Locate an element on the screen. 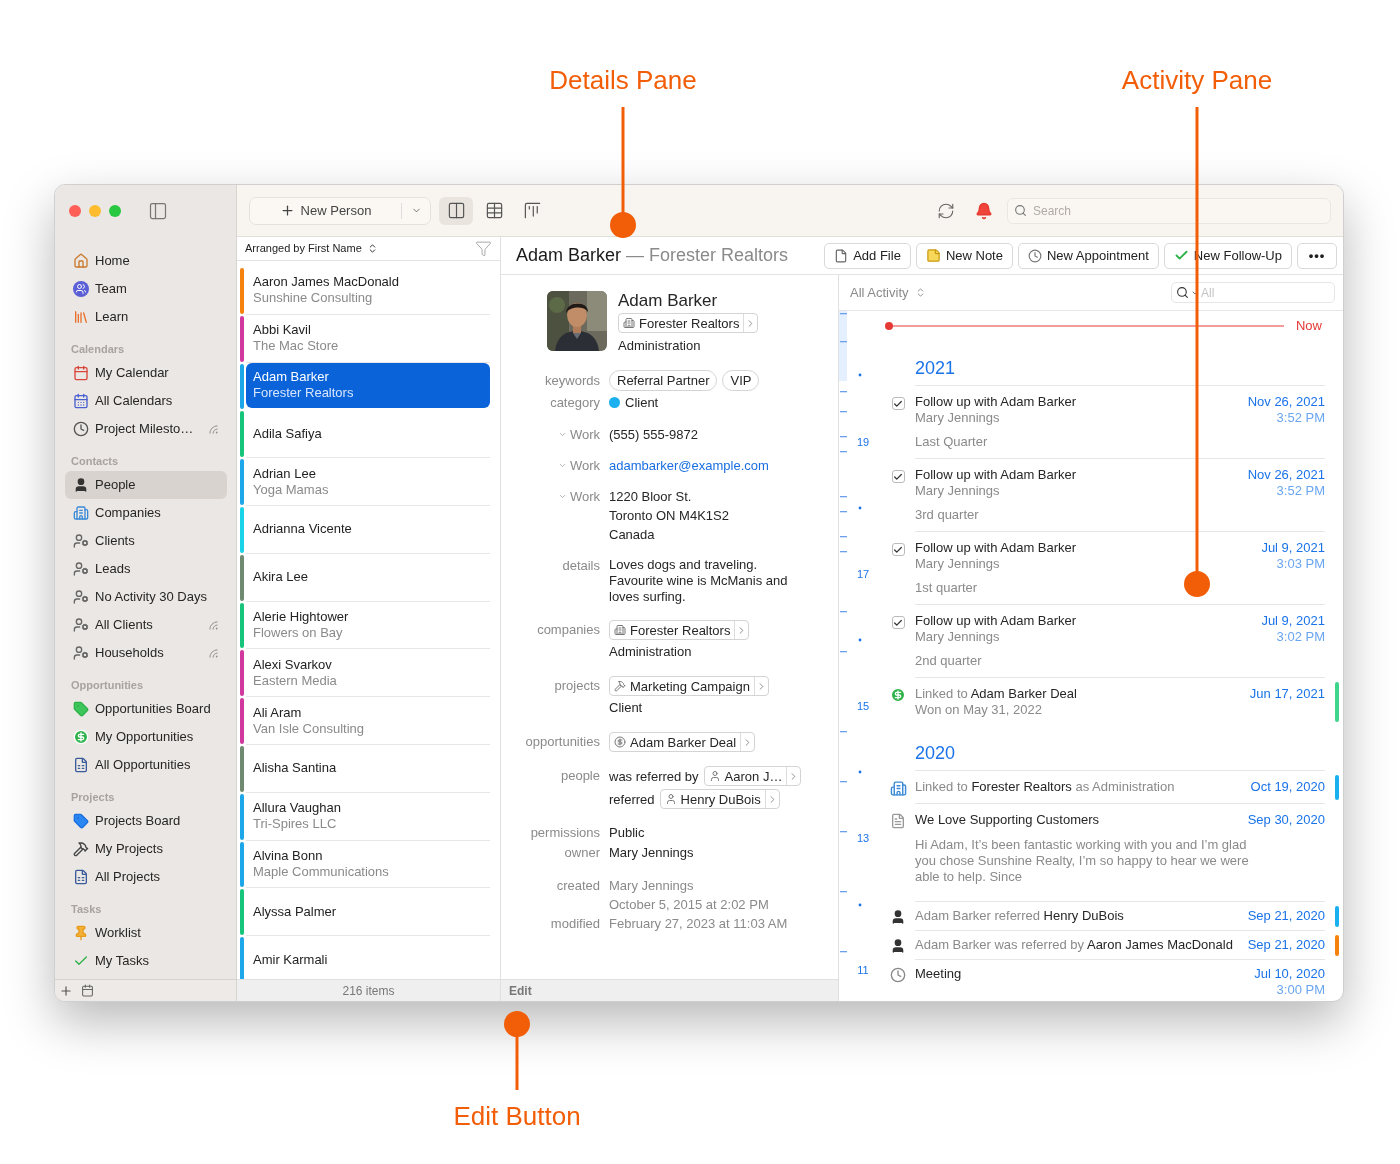 The width and height of the screenshot is (1400, 1164). contact-row: Allura Vaughan Tri-Spires LLC is located at coordinates (368, 816).